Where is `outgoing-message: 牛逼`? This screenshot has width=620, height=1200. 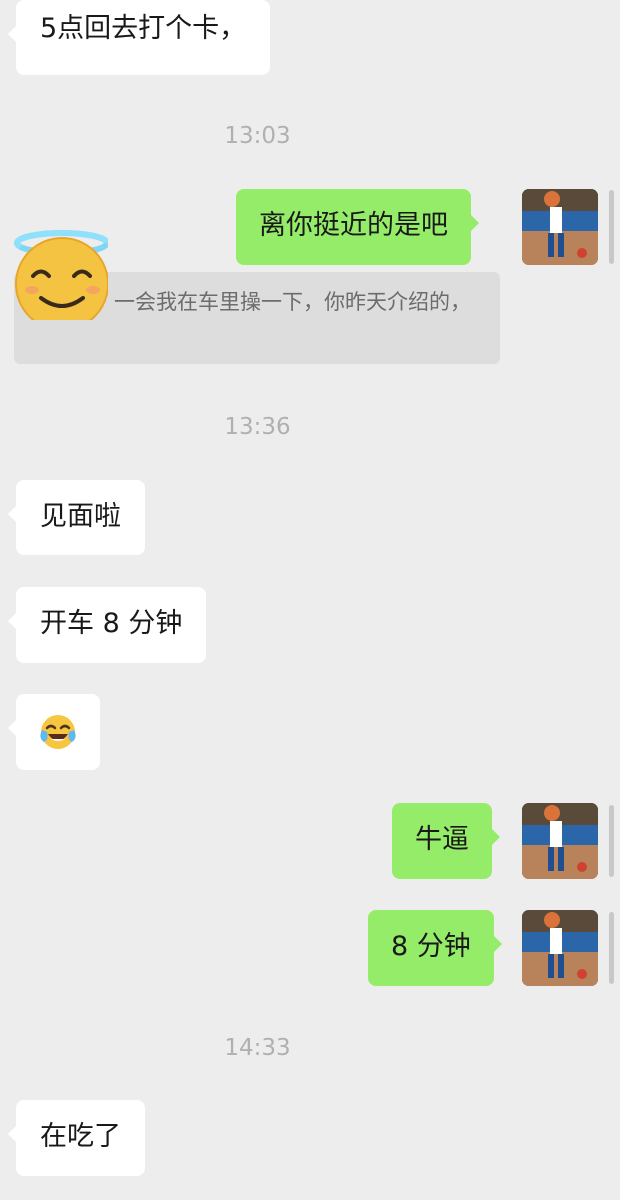 outgoing-message: 牛逼 is located at coordinates (446, 841).